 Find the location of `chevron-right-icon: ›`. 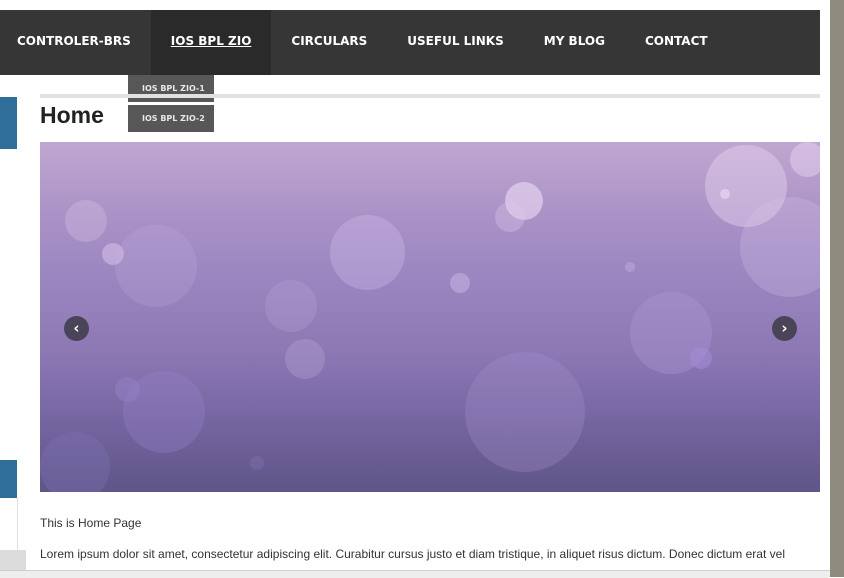

chevron-right-icon: › is located at coordinates (784, 328).